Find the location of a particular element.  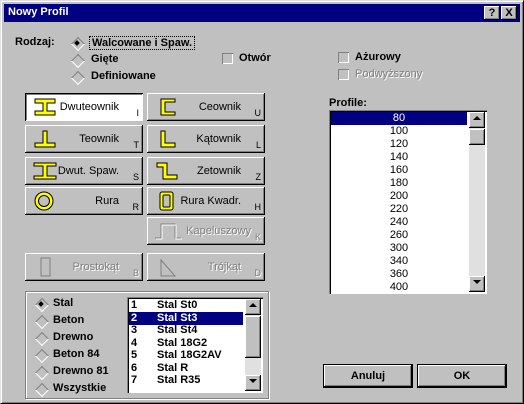

pipe-icon is located at coordinates (44, 201).